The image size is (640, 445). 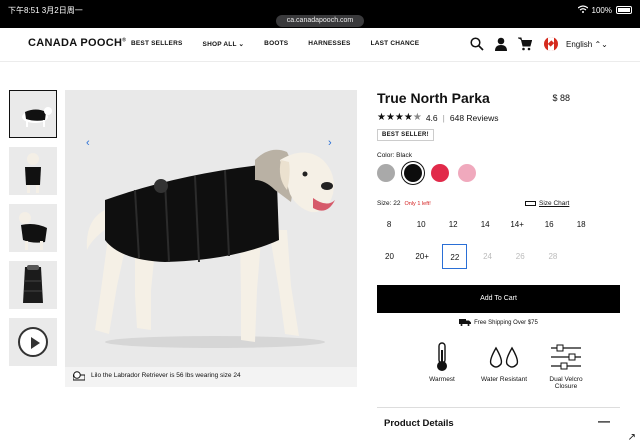 What do you see at coordinates (422, 256) in the screenshot?
I see `size-option: 20+` at bounding box center [422, 256].